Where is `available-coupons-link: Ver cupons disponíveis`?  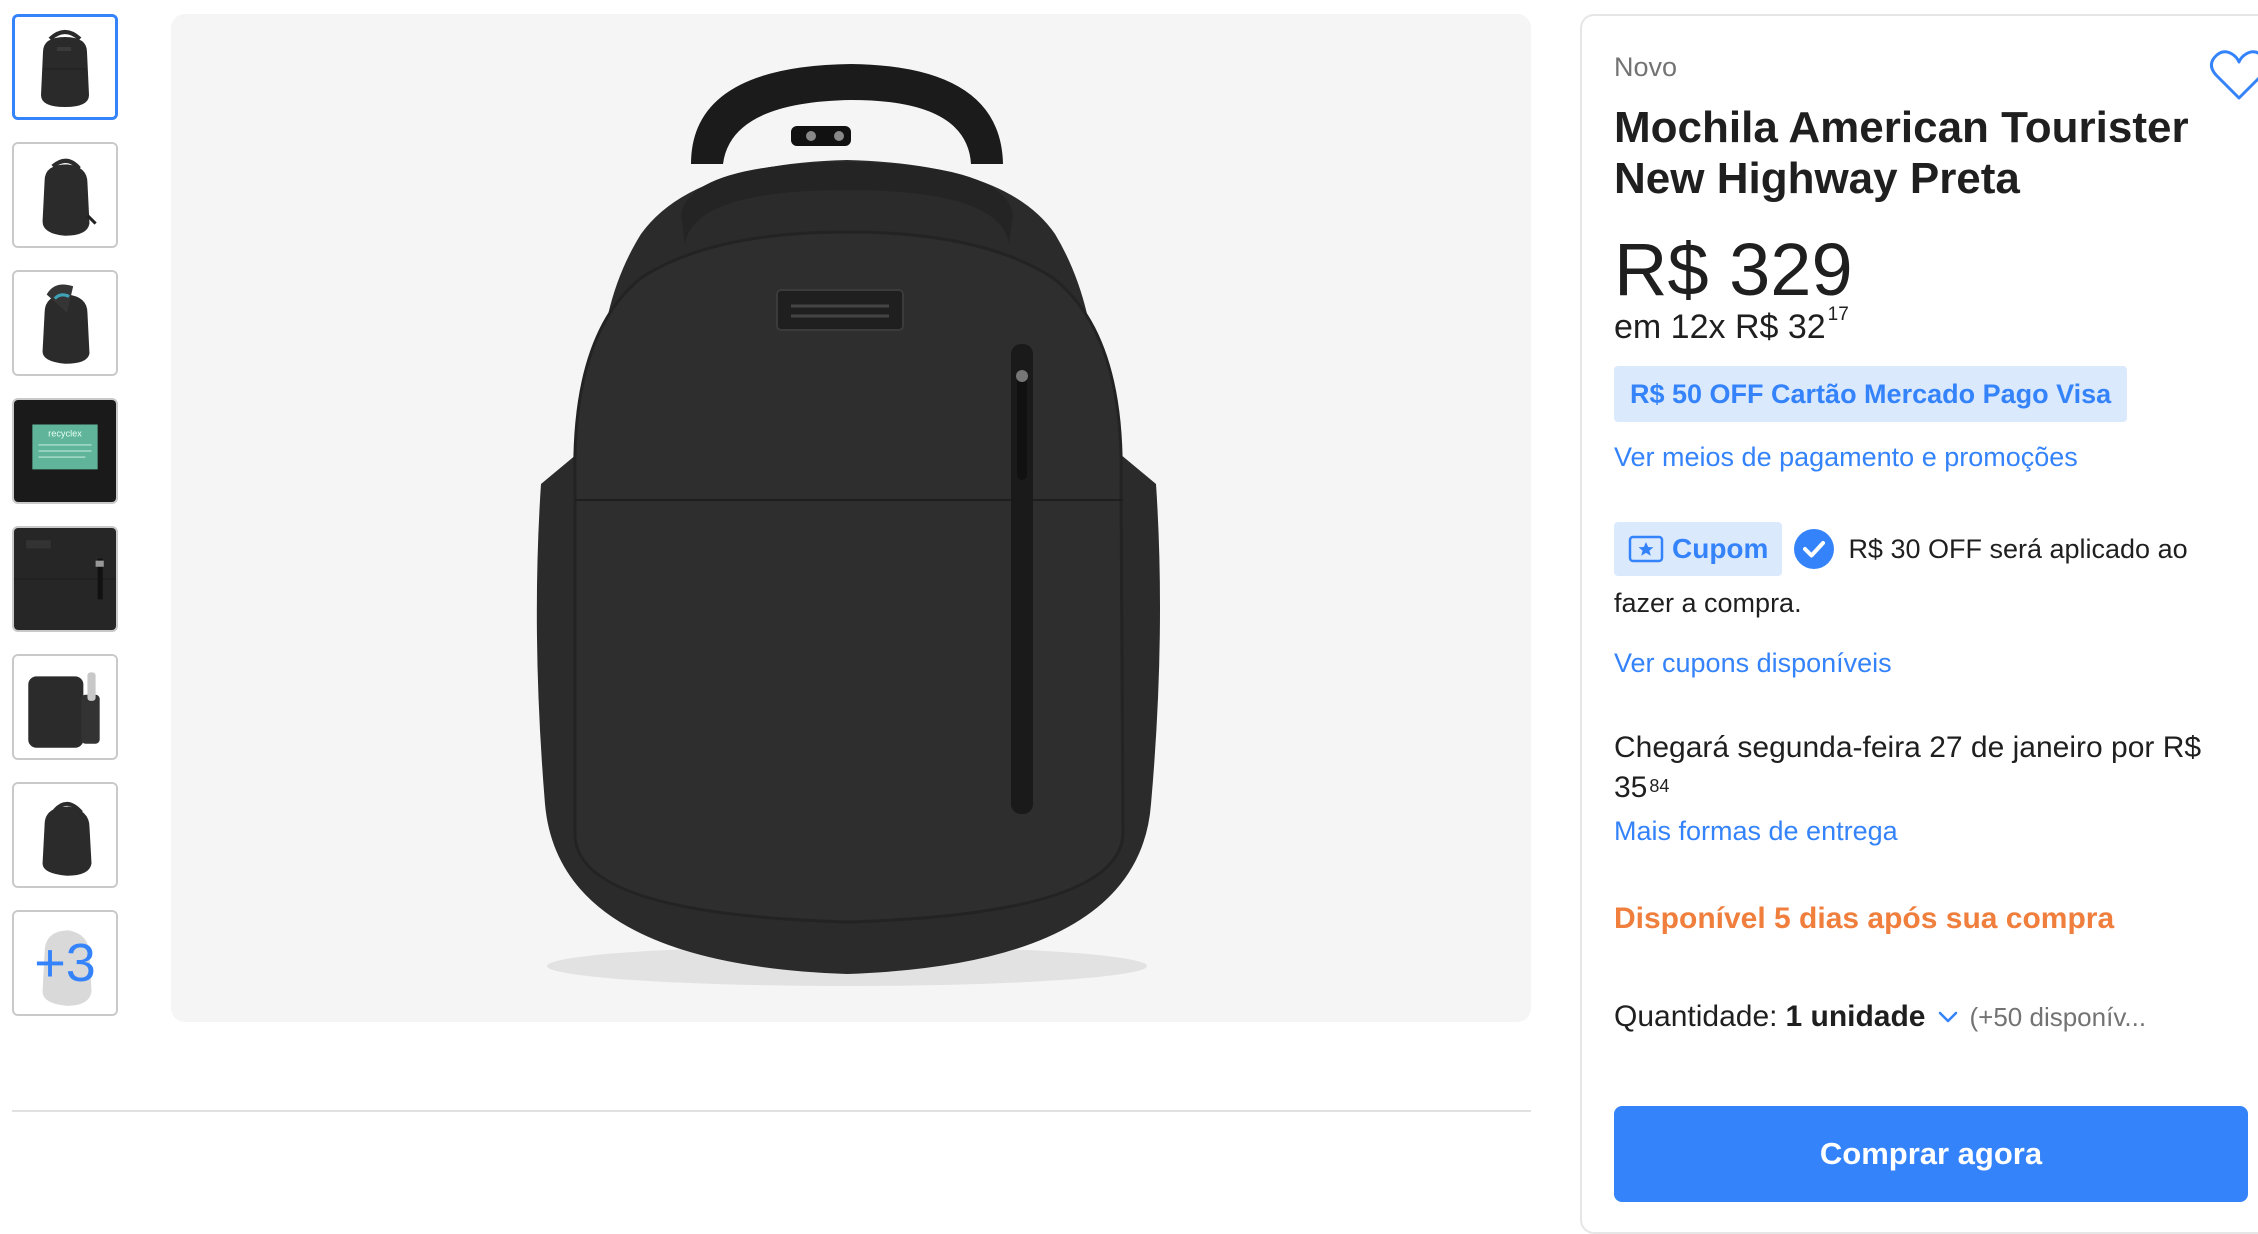
available-coupons-link: Ver cupons disponíveis is located at coordinates (1753, 663).